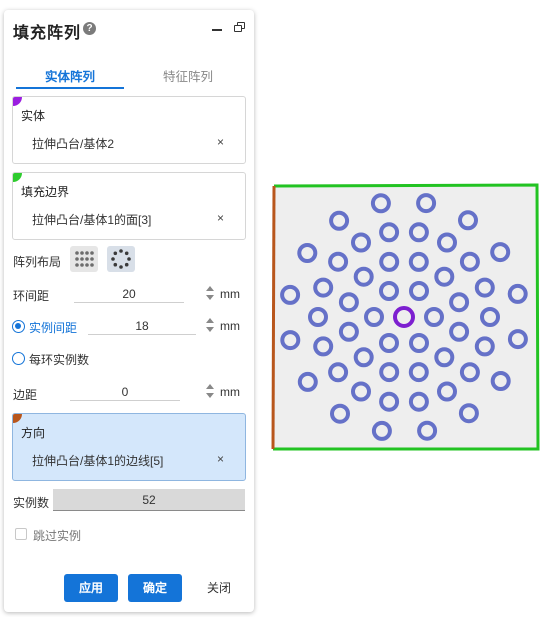  I want to click on instance-spacing-row: 18 mm, so click(129, 327).